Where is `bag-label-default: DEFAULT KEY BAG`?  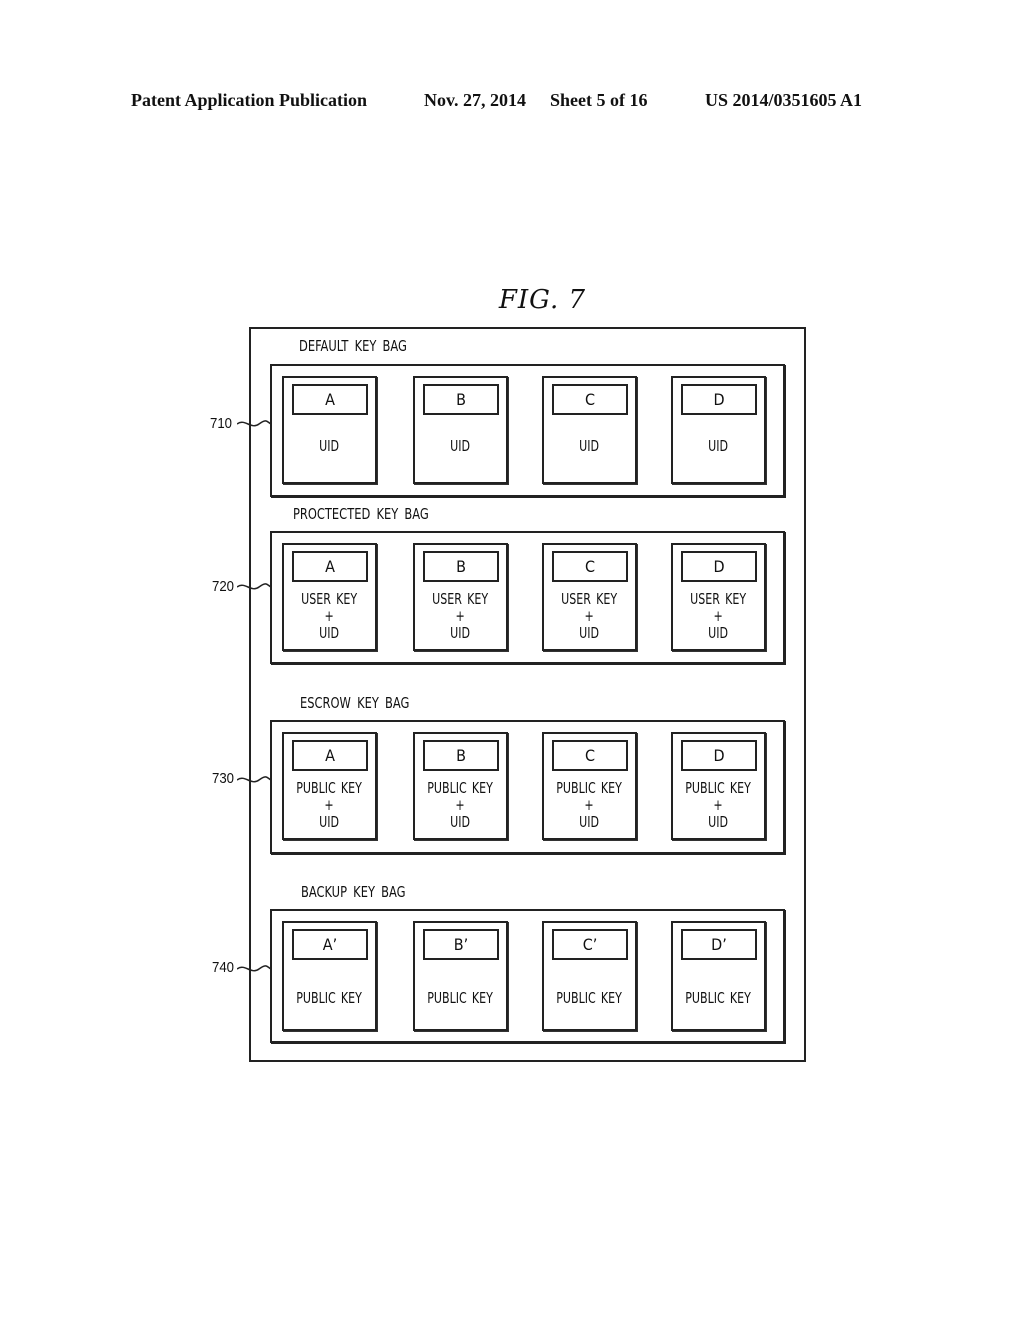
bag-label-default: DEFAULT KEY BAG is located at coordinates (353, 346).